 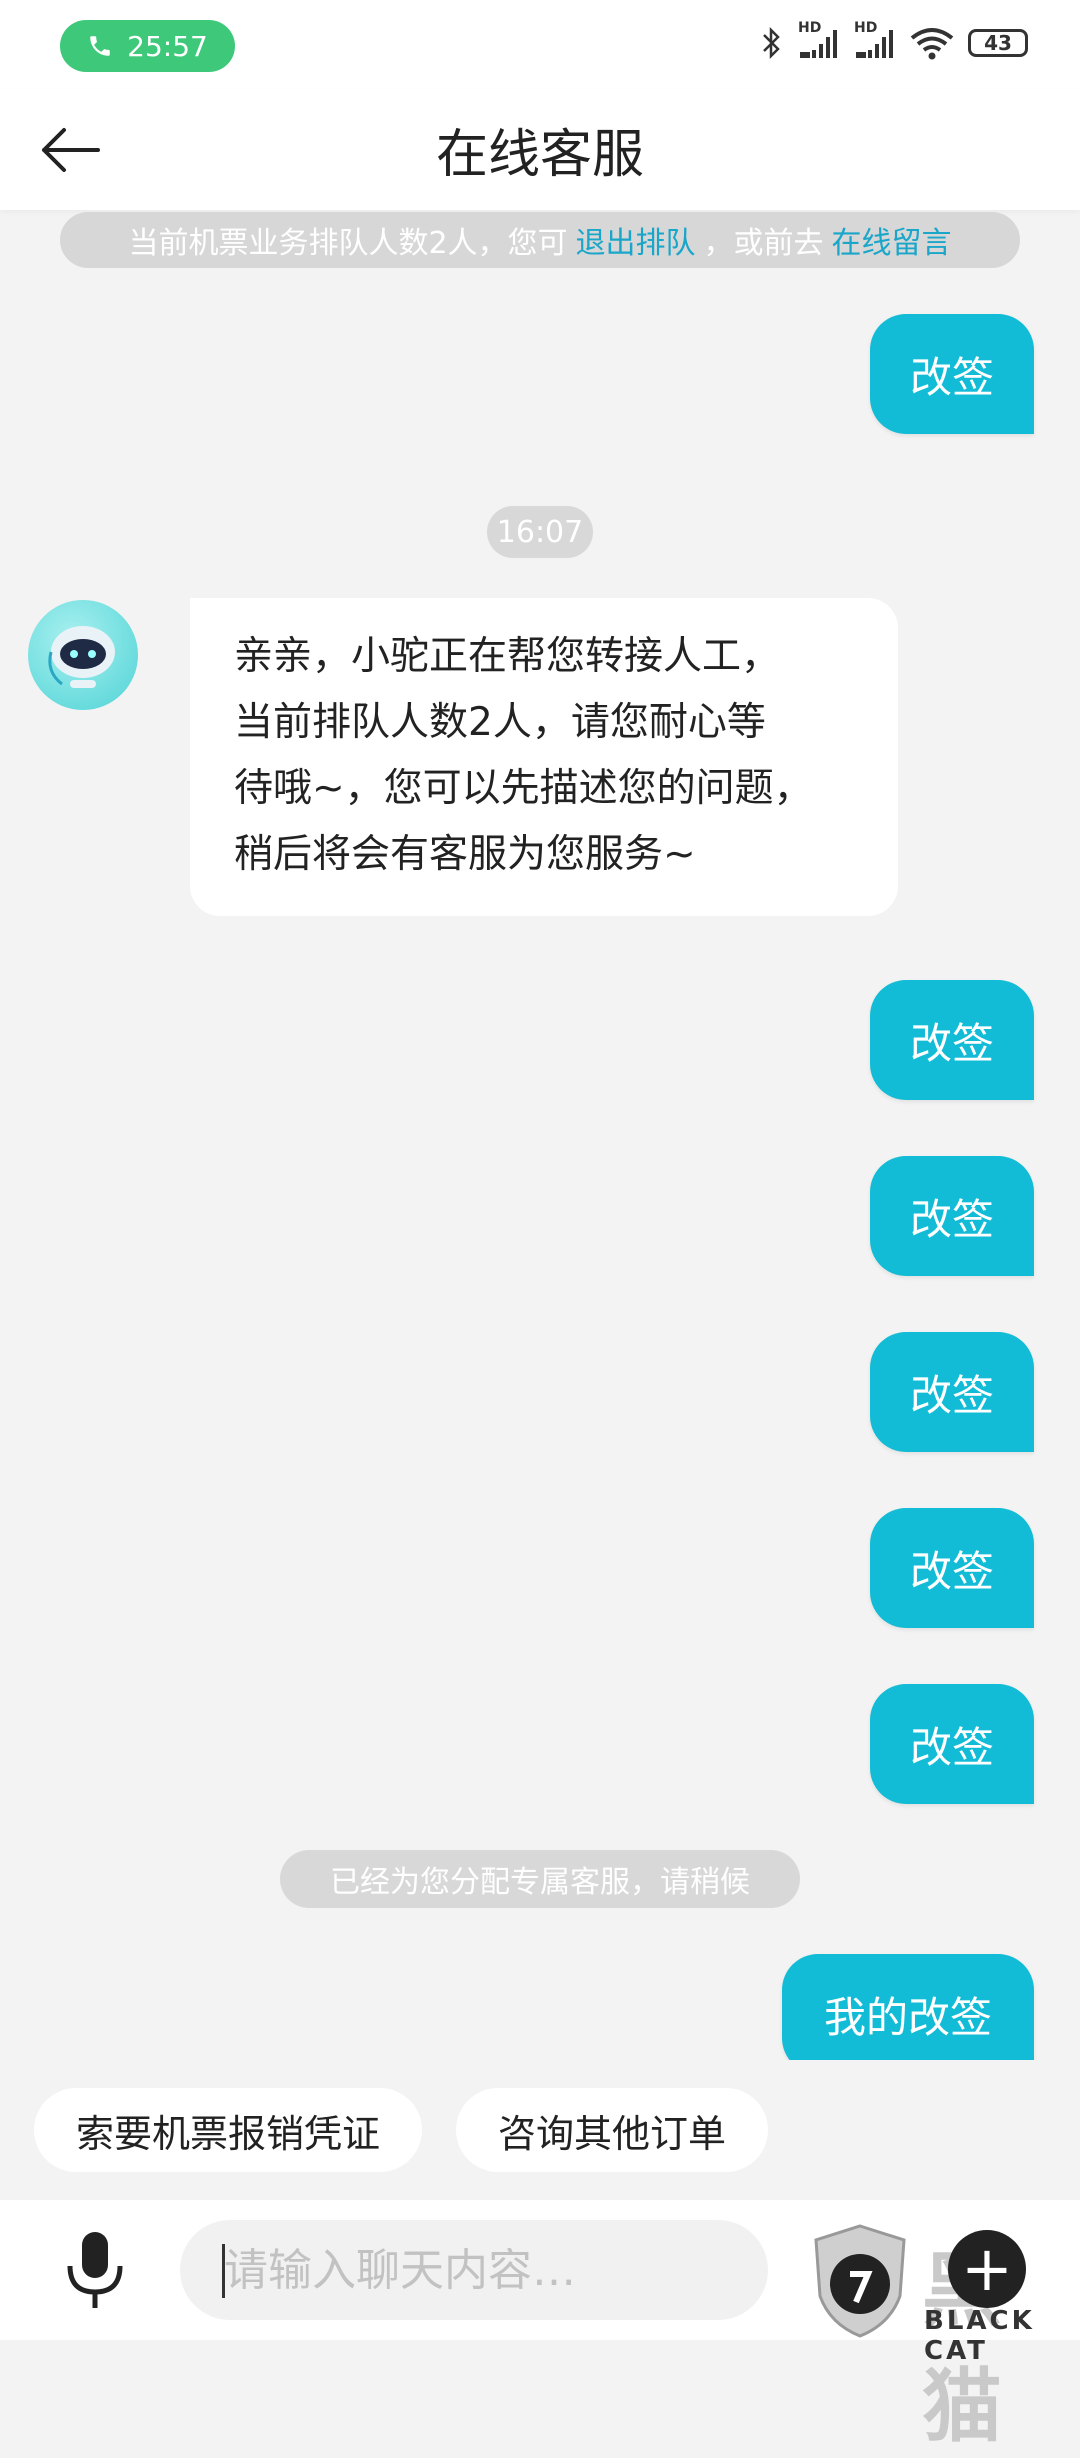 I want to click on agent-message-line: 稍后将会有客服为您服务~, so click(x=465, y=854).